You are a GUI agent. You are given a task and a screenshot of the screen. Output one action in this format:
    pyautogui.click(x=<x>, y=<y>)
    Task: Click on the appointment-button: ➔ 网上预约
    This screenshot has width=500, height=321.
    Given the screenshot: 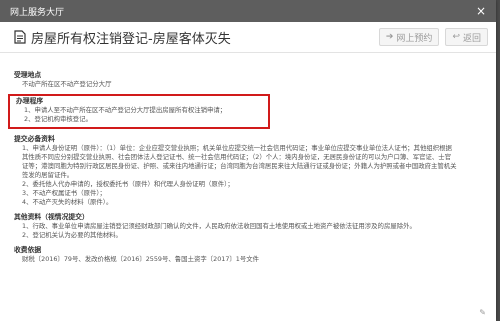 What is the action you would take?
    pyautogui.click(x=409, y=37)
    